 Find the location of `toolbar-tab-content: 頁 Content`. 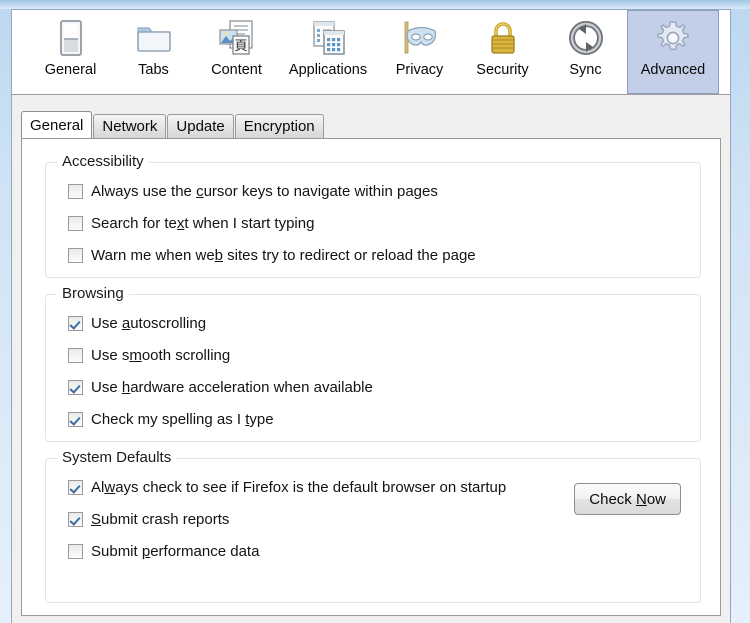

toolbar-tab-content: 頁 Content is located at coordinates (236, 52).